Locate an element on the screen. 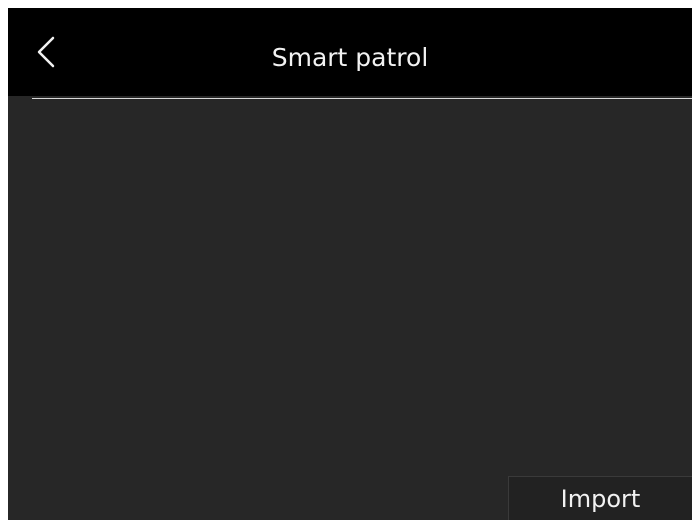  footer-bar: Import is located at coordinates (350, 498).